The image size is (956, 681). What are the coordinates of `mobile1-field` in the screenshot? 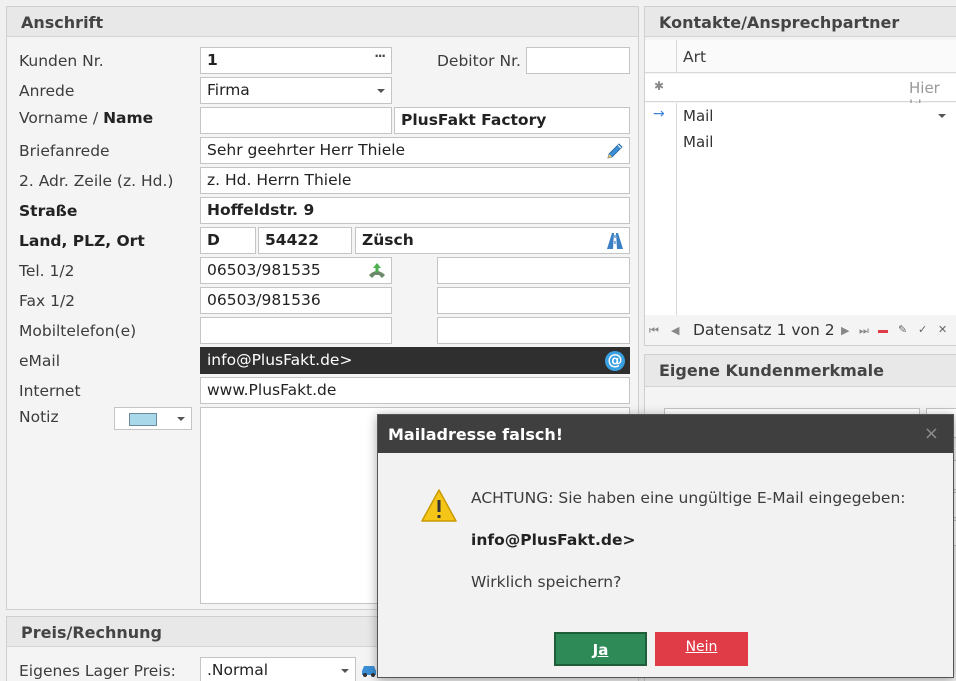 It's located at (296, 330).